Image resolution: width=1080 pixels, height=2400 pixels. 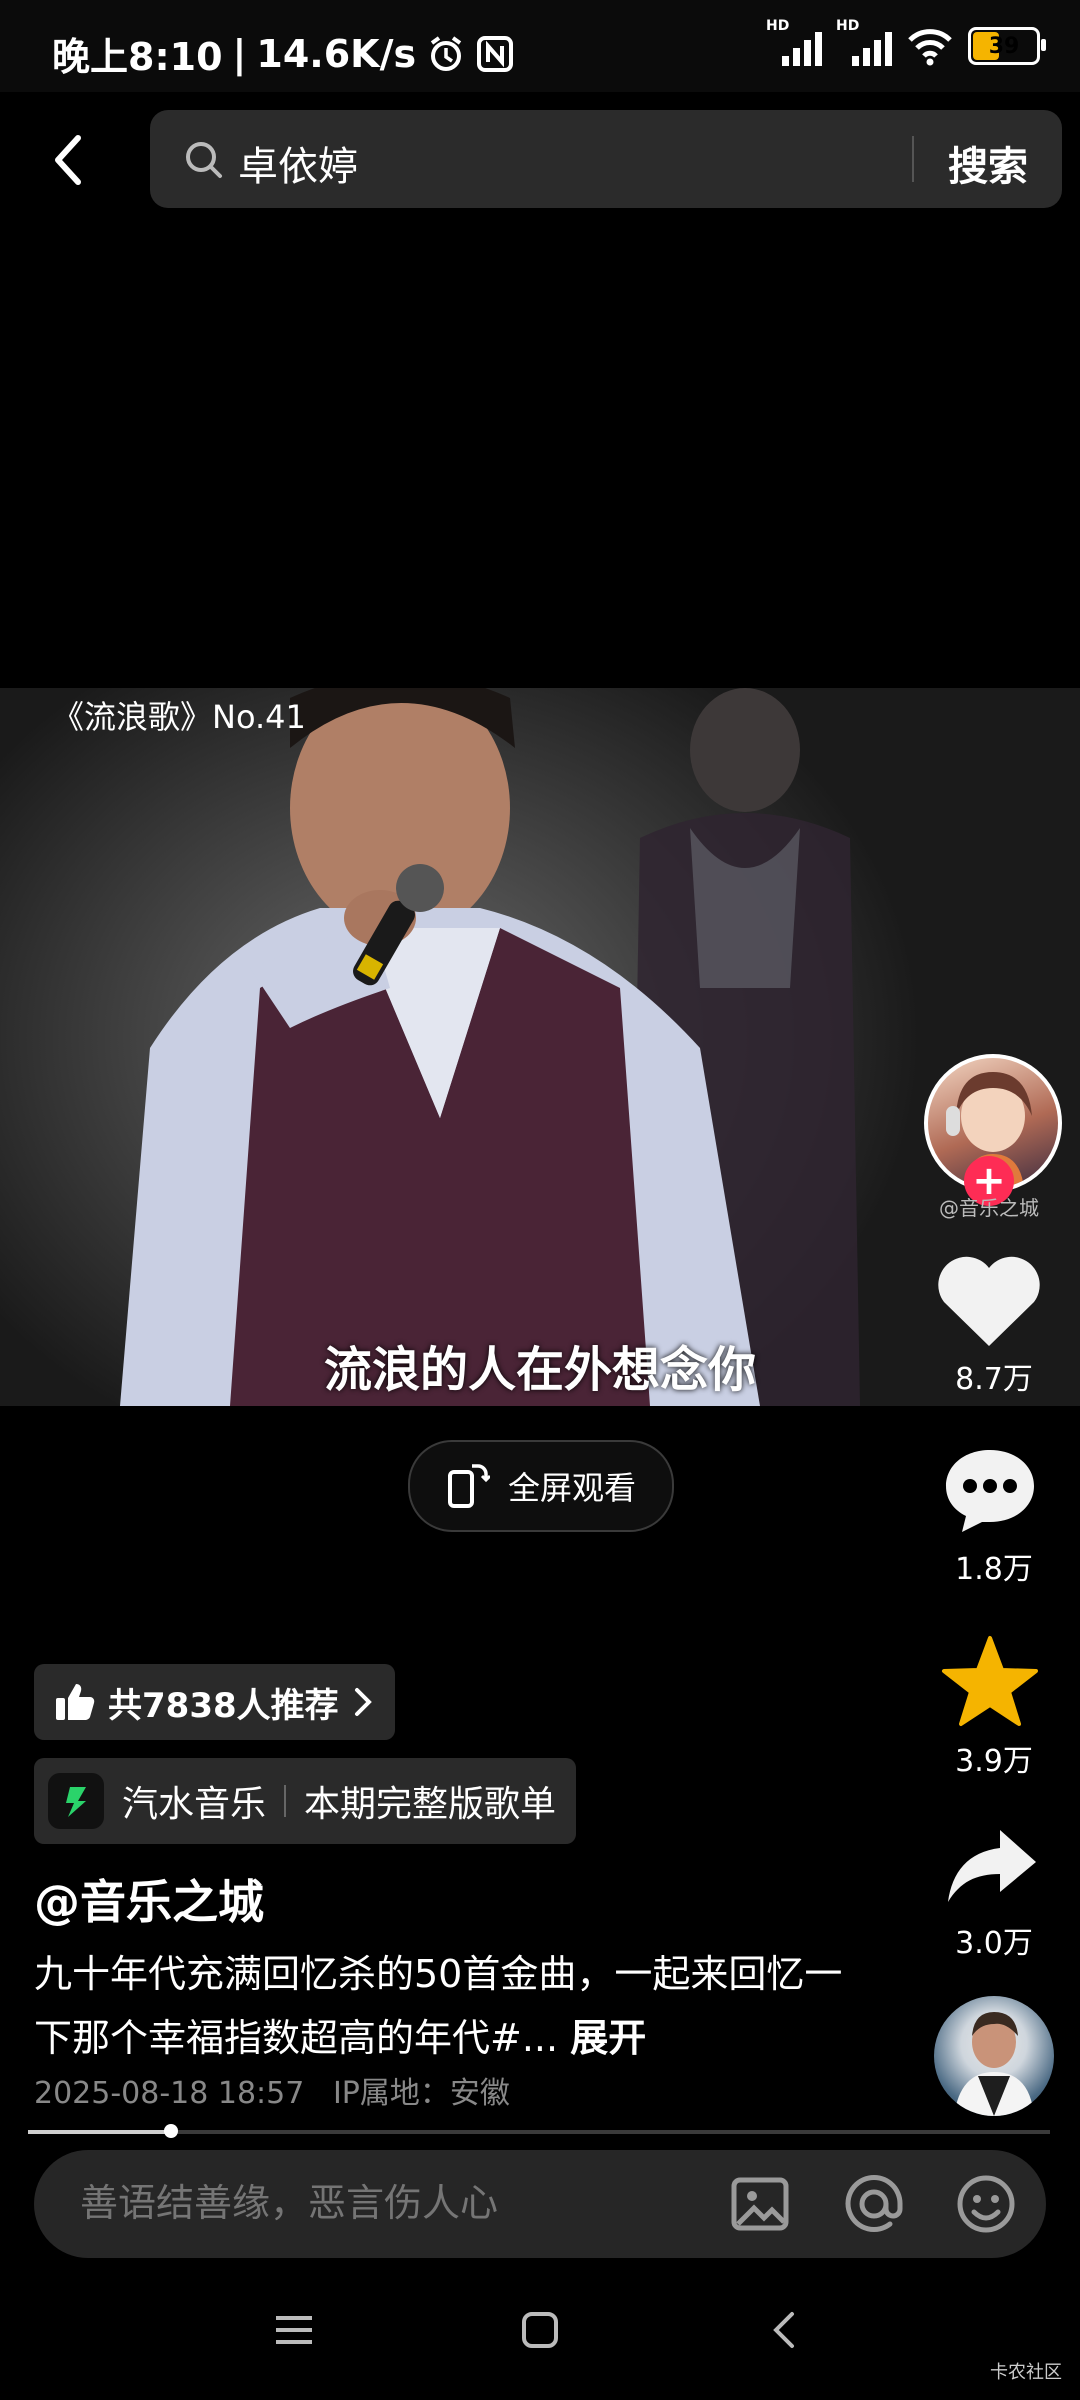 What do you see at coordinates (794, 42) in the screenshot?
I see `signal-1-icon: HD` at bounding box center [794, 42].